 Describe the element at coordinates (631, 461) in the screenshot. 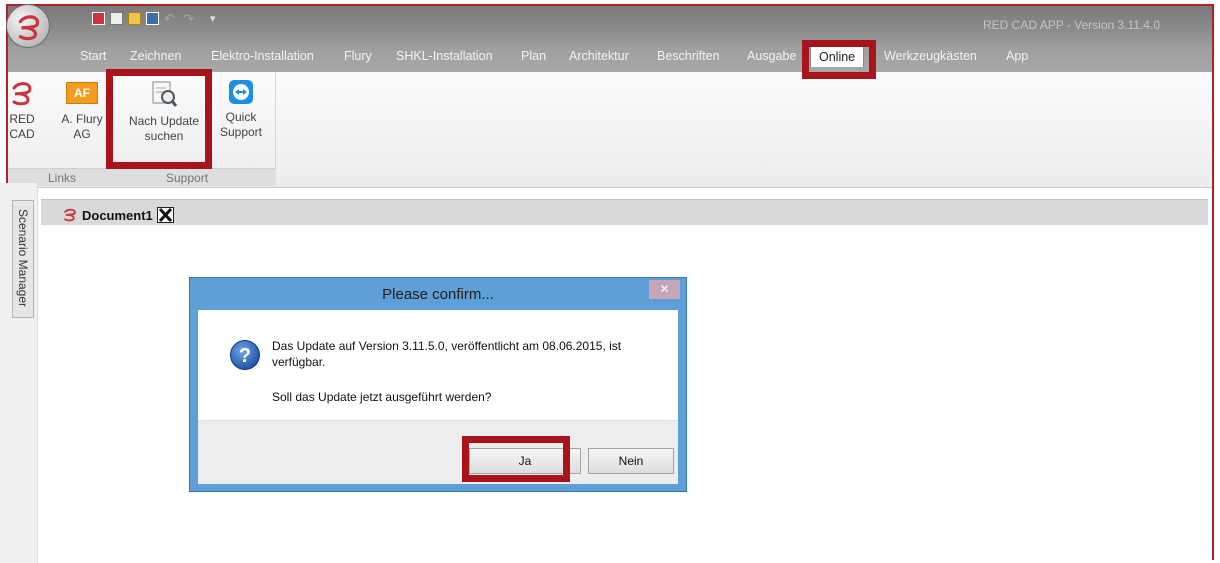

I see `no-button: Nein` at that location.